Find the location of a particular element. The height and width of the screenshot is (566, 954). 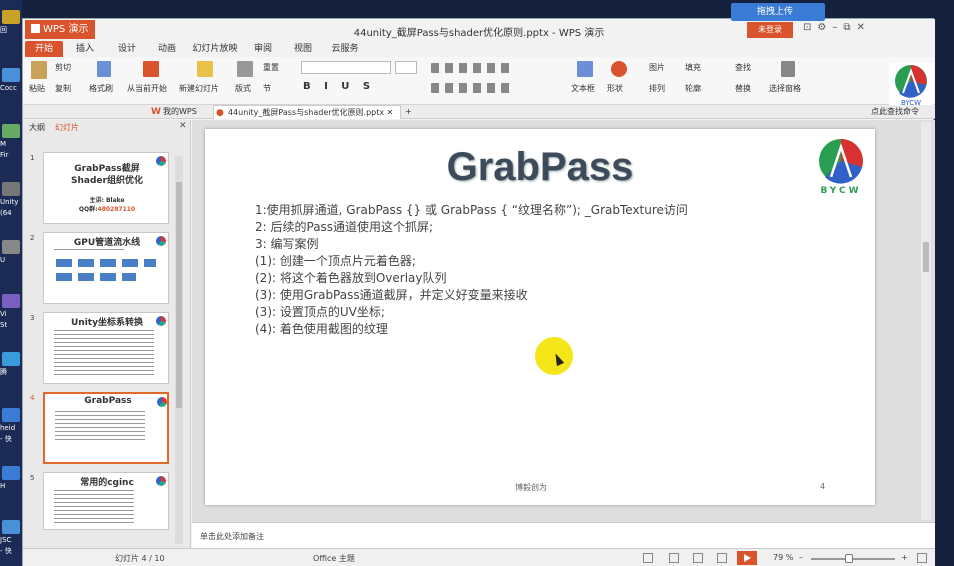

zoom-in-icon: + is located at coordinates (904, 557).